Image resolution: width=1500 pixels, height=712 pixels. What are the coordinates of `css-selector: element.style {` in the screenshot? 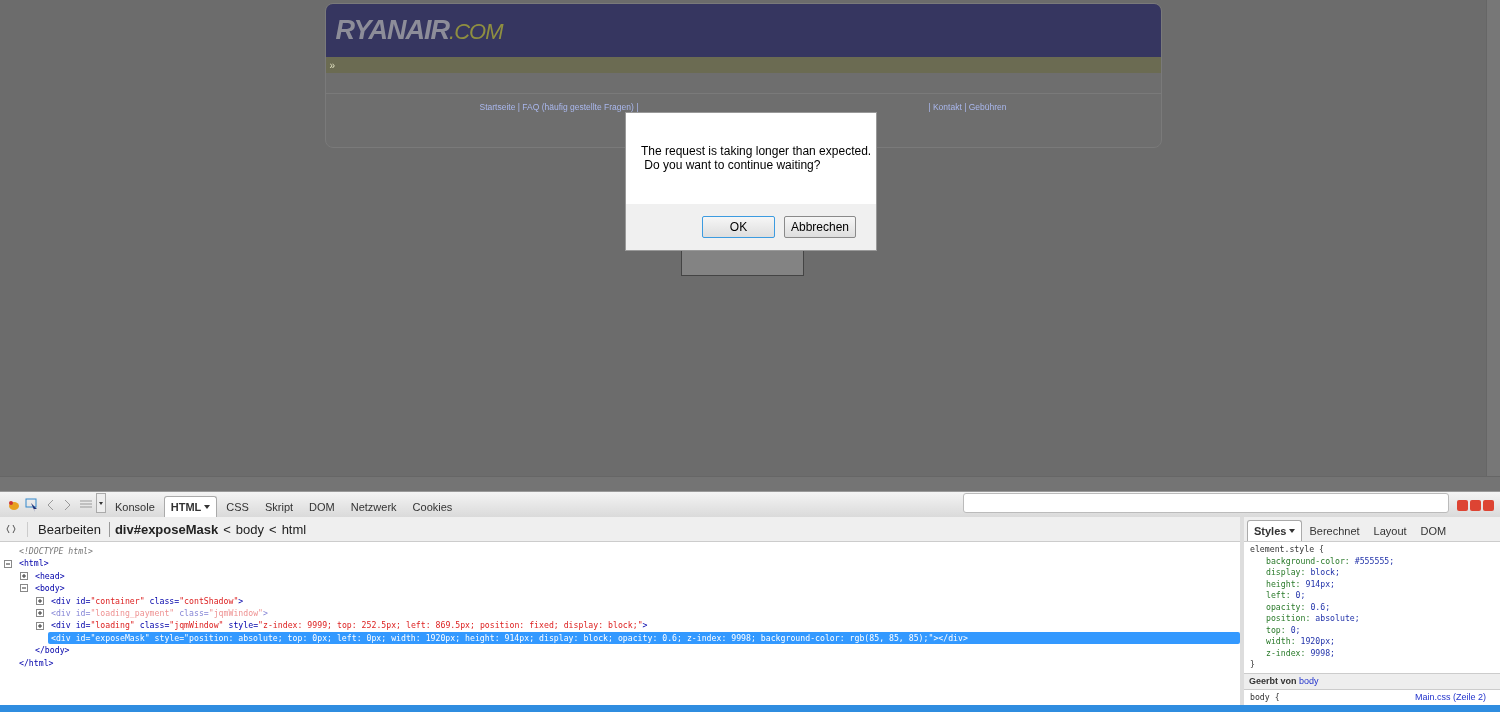 It's located at (1287, 550).